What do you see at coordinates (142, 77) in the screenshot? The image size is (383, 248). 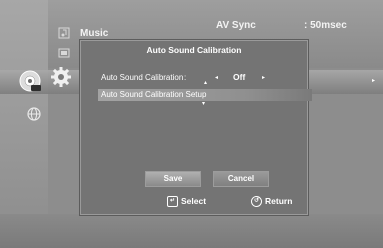 I see `calibration-mode-label: Auto Sound Calibration` at bounding box center [142, 77].